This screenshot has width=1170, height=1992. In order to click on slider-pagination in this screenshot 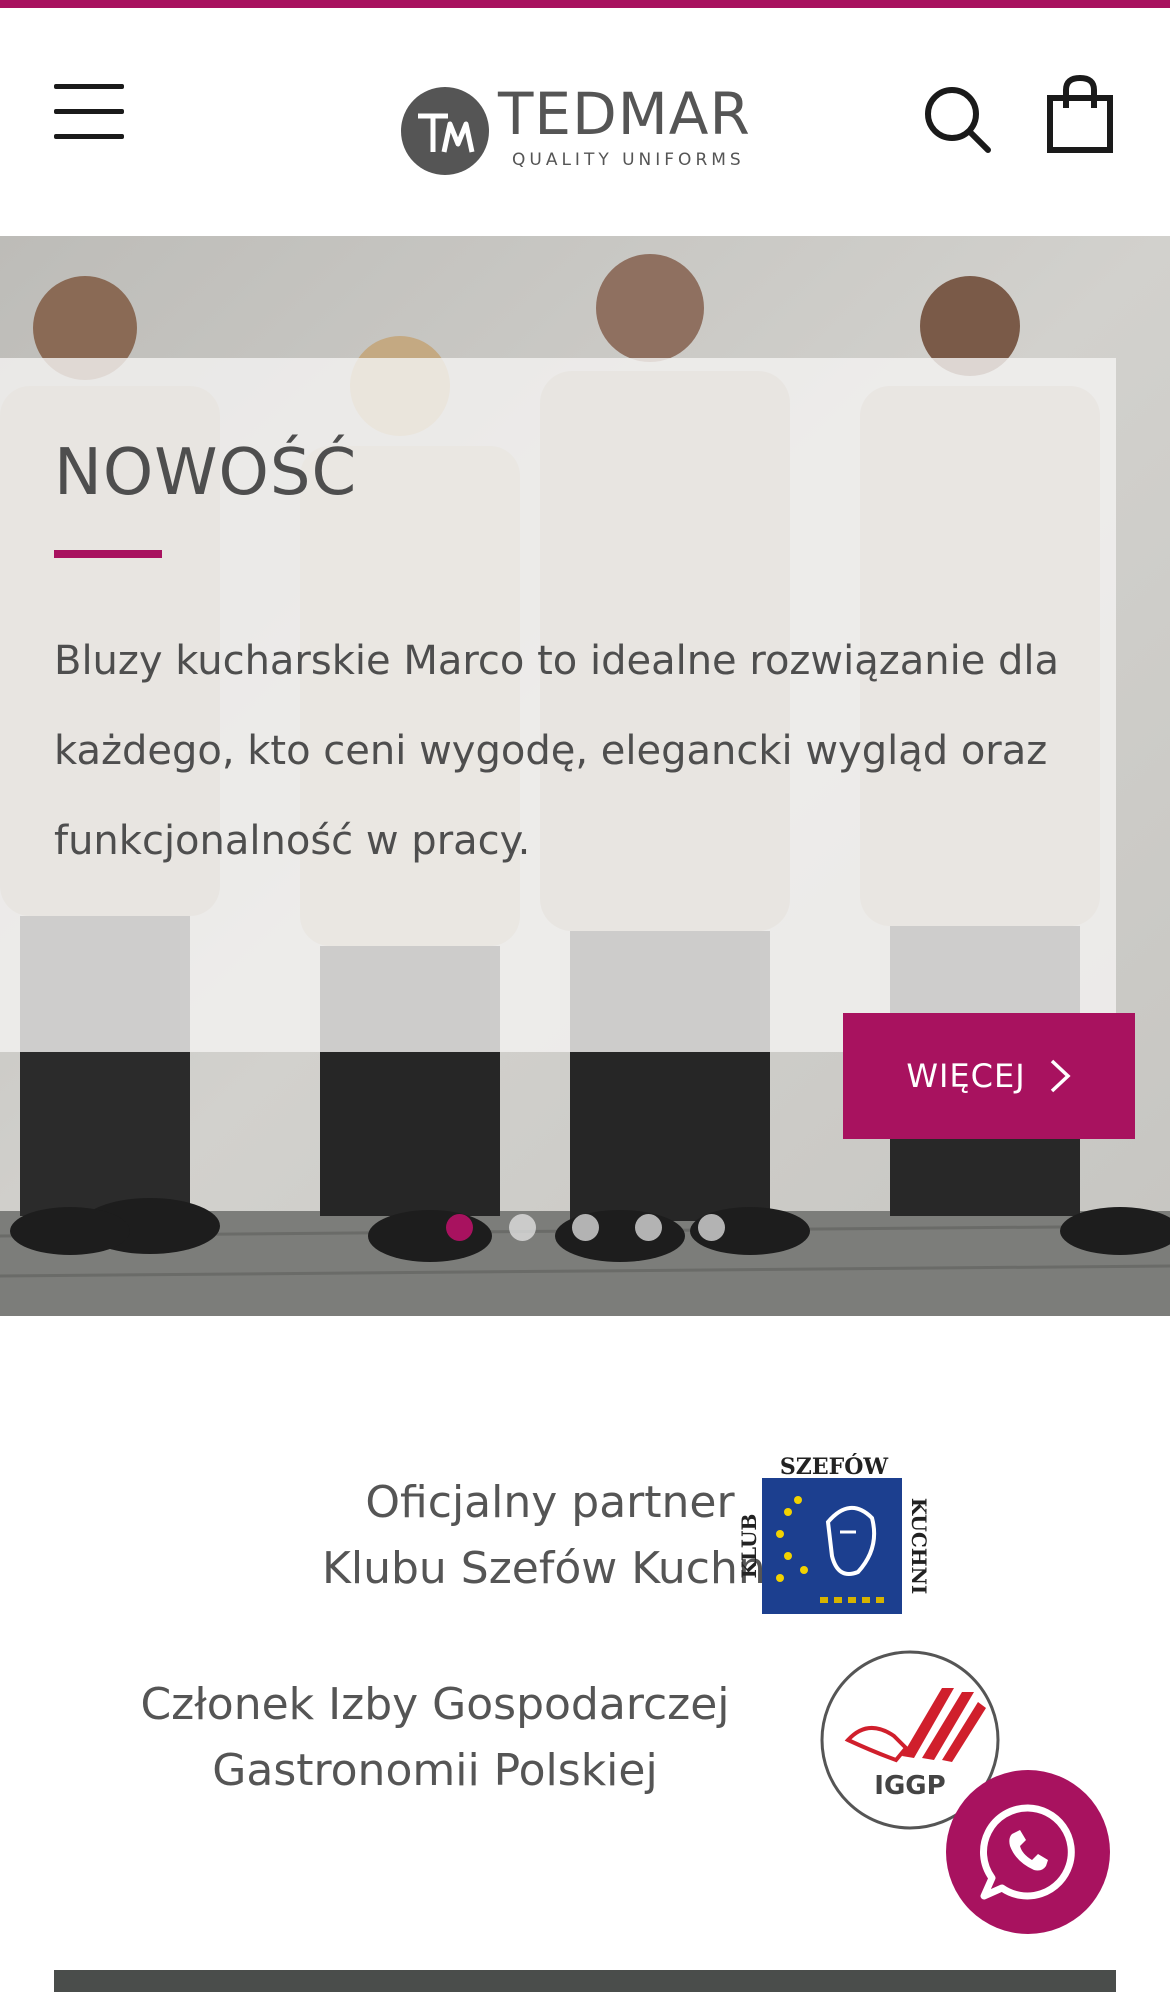, I will do `click(586, 1229)`.